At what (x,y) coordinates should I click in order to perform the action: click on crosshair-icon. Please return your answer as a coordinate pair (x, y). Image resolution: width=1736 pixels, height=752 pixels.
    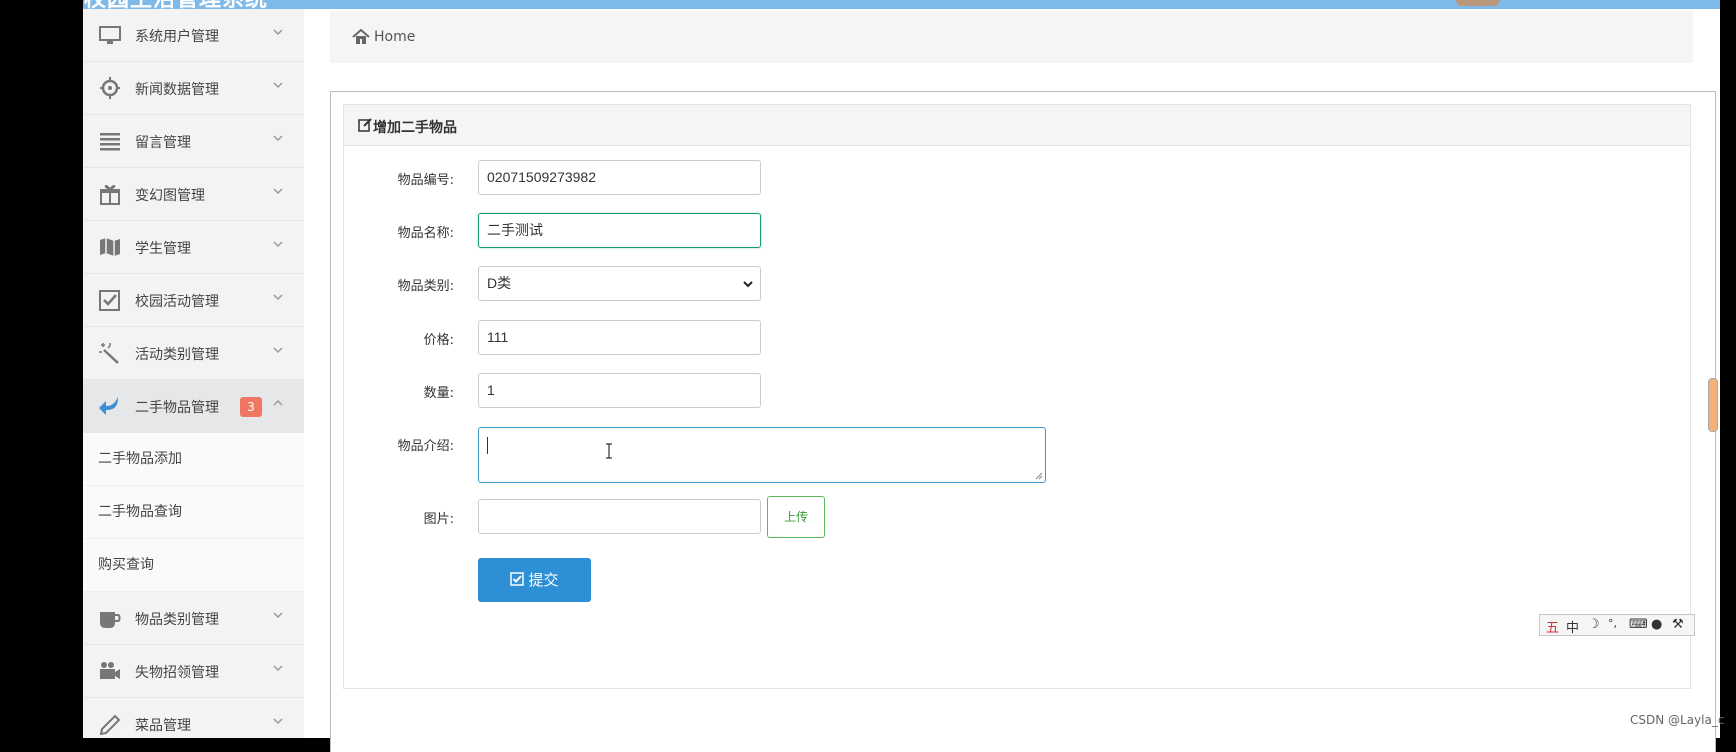
    Looking at the image, I should click on (110, 88).